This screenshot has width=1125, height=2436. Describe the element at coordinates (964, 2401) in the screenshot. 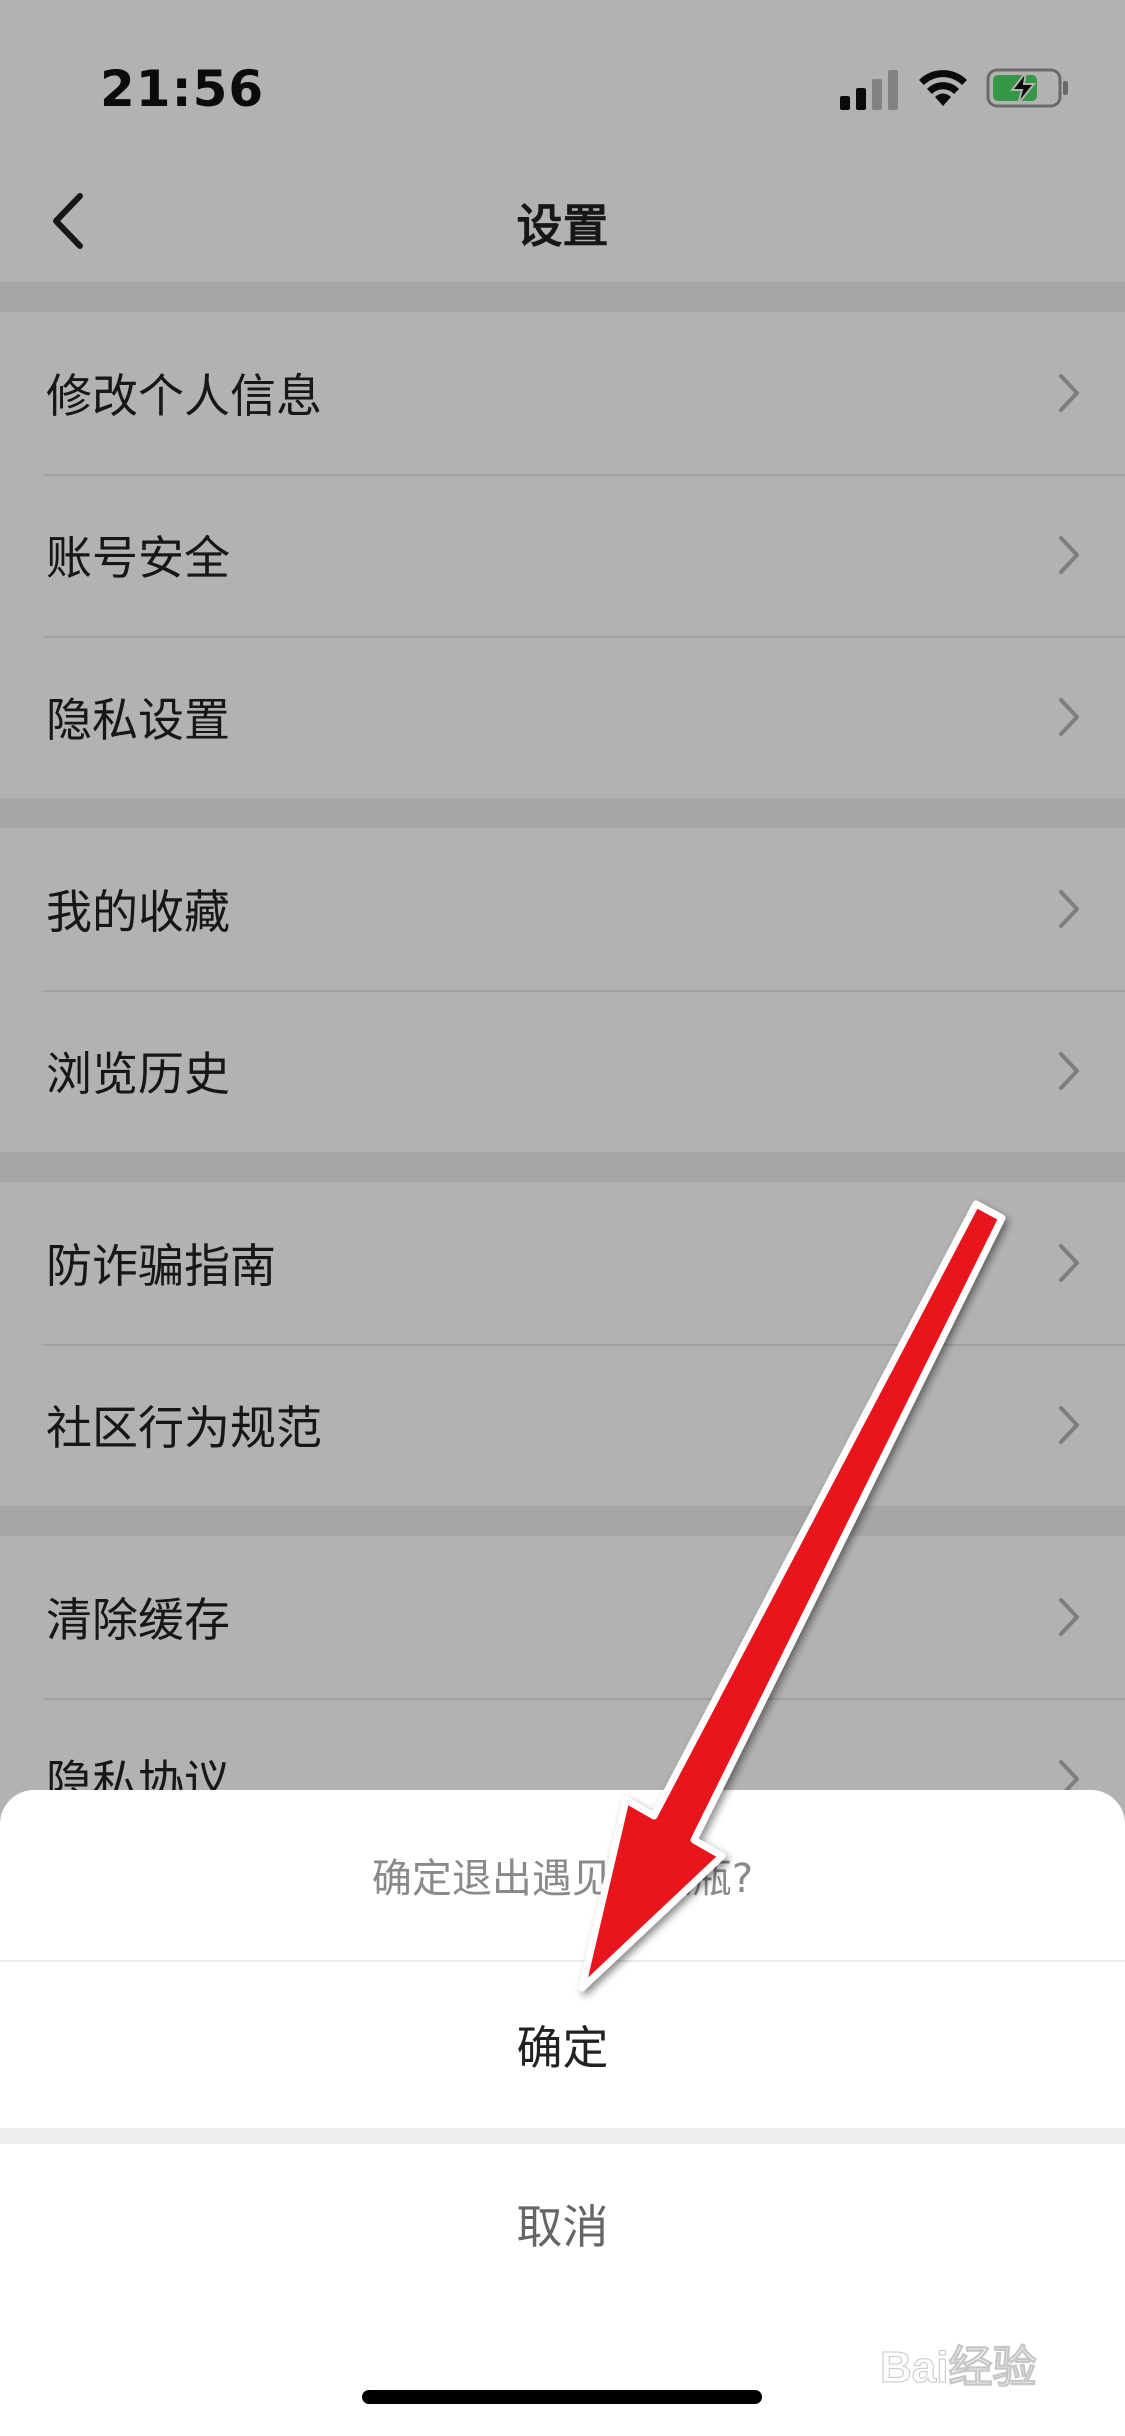

I see `watermark-subtext: jingyan.baidu.com` at that location.